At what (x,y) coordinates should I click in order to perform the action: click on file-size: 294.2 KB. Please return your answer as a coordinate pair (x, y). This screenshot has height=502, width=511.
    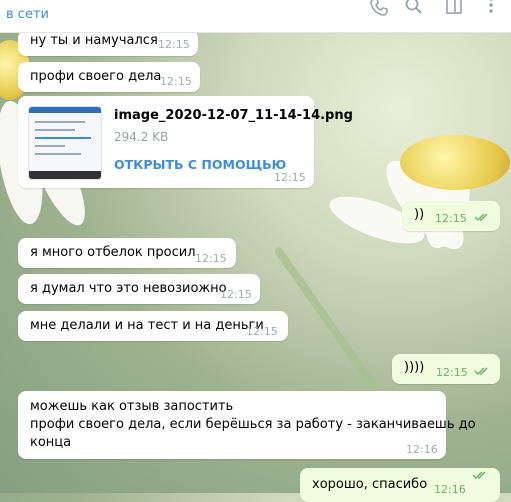
    Looking at the image, I should click on (141, 137).